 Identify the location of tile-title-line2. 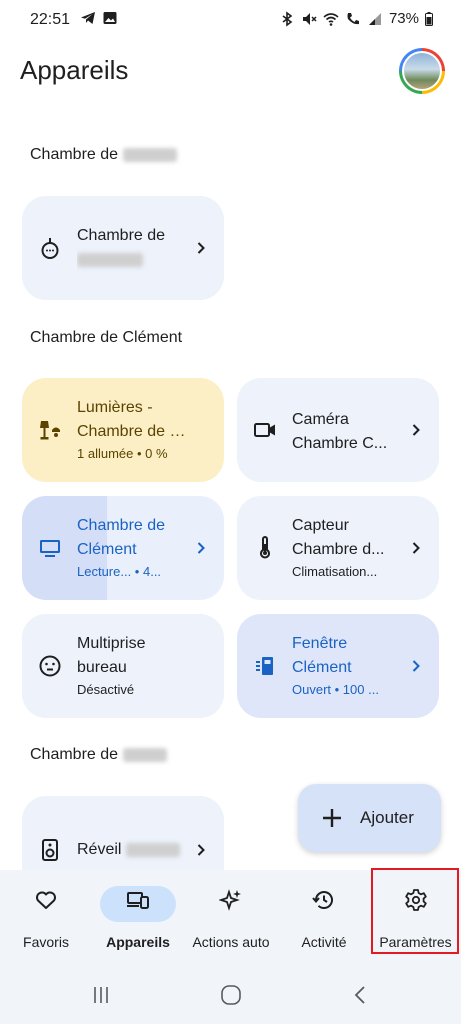
(134, 260).